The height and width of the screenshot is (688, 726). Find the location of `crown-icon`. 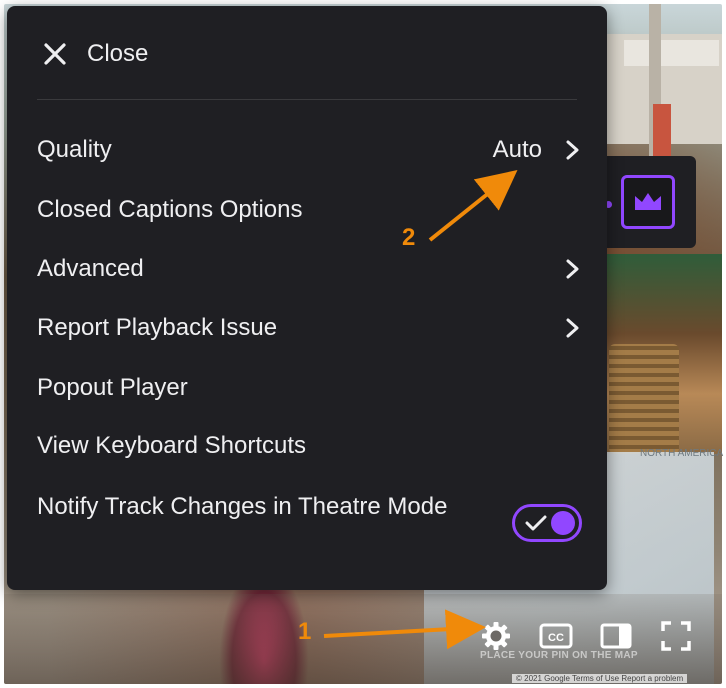

crown-icon is located at coordinates (648, 201).